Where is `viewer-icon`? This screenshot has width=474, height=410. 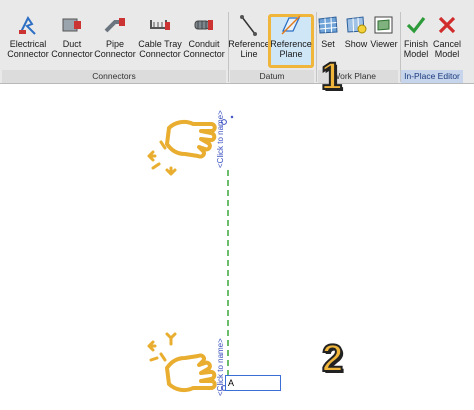 viewer-icon is located at coordinates (383, 25).